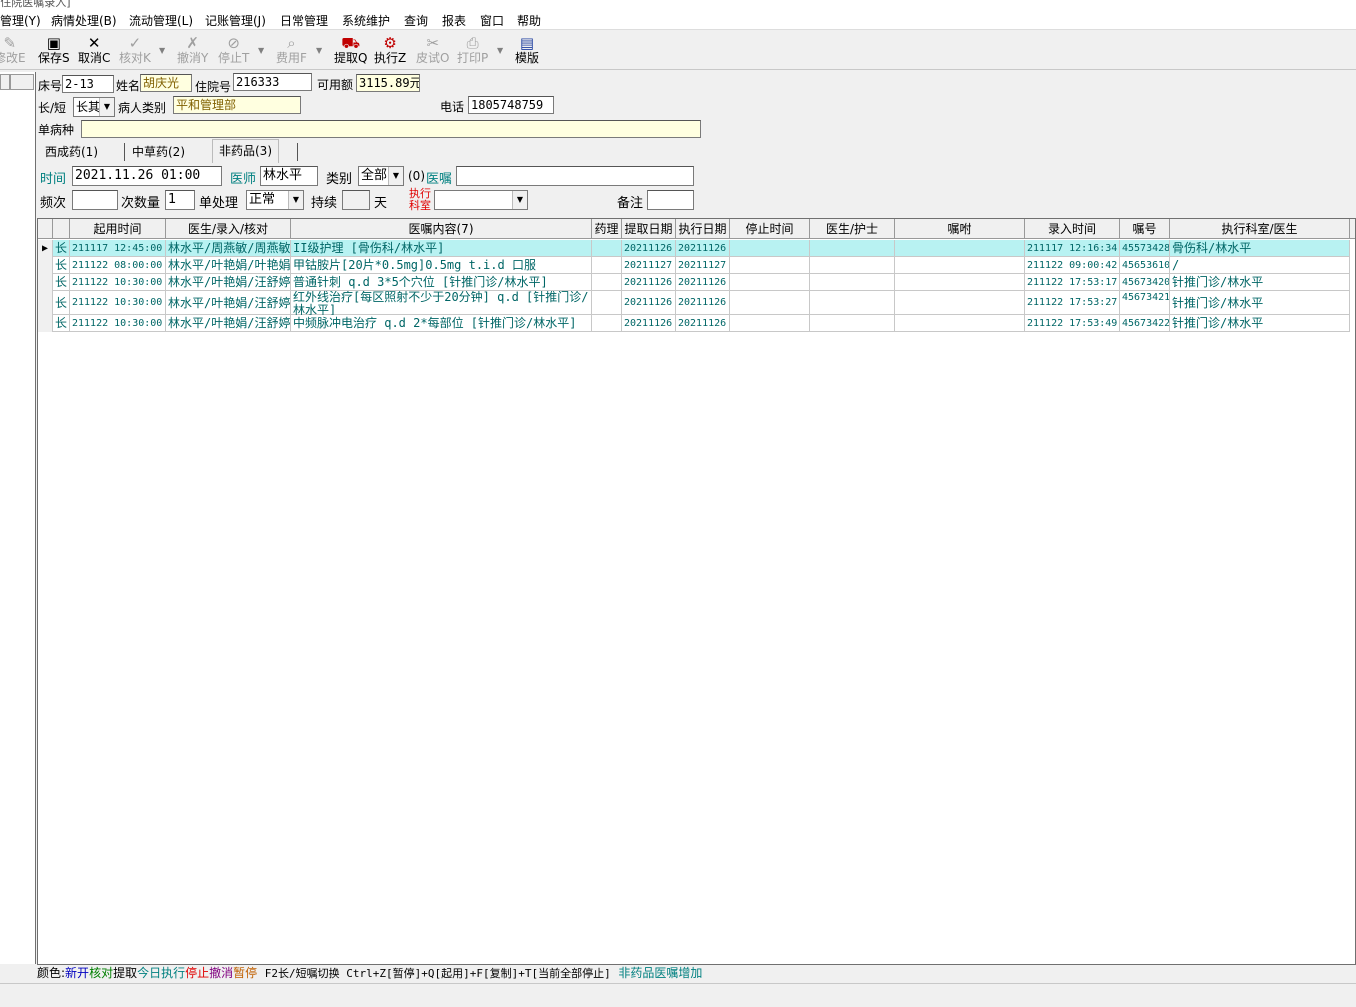 Image resolution: width=1356 pixels, height=1007 pixels. What do you see at coordinates (519, 200) in the screenshot?
I see `chevron-down-icon: ▼` at bounding box center [519, 200].